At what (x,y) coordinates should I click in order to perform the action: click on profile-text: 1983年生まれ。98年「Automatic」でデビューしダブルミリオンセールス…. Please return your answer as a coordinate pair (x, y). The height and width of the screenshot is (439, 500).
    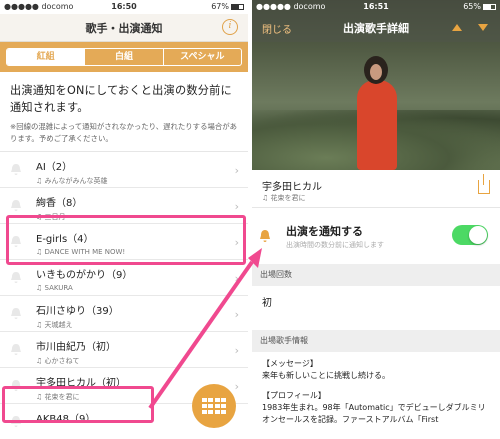
    Looking at the image, I should click on (374, 413).